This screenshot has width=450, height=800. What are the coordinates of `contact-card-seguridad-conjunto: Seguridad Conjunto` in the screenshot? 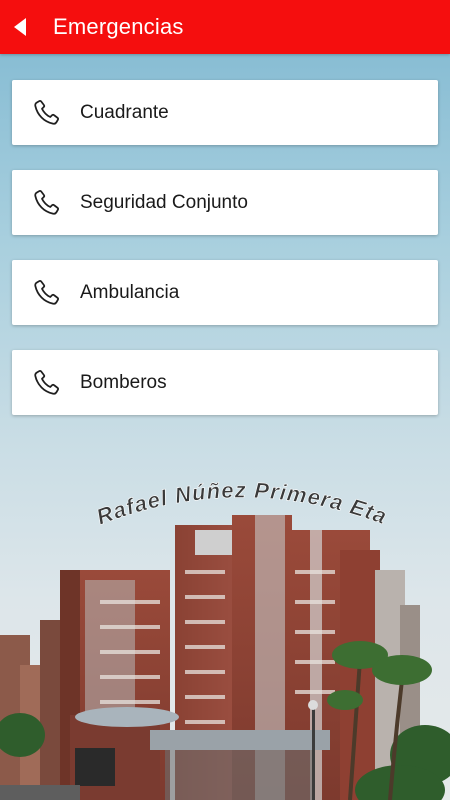 It's located at (225, 202).